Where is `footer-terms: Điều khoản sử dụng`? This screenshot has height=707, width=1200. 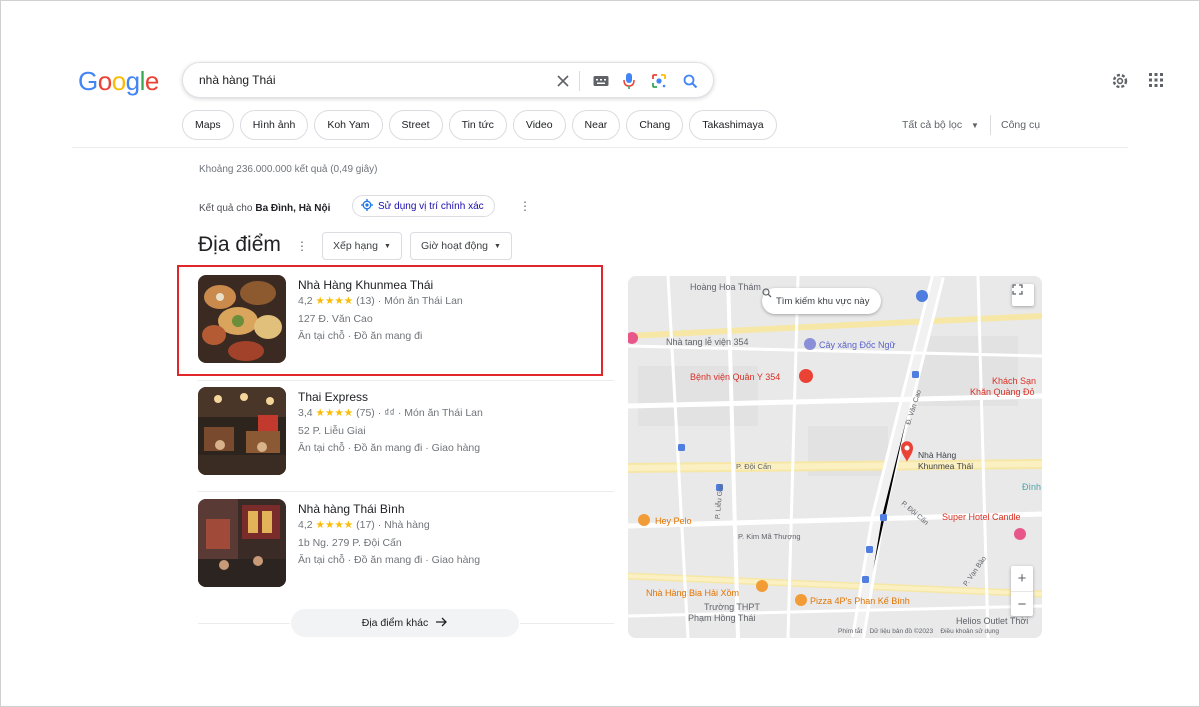
footer-terms: Điều khoản sử dụng is located at coordinates (969, 631).